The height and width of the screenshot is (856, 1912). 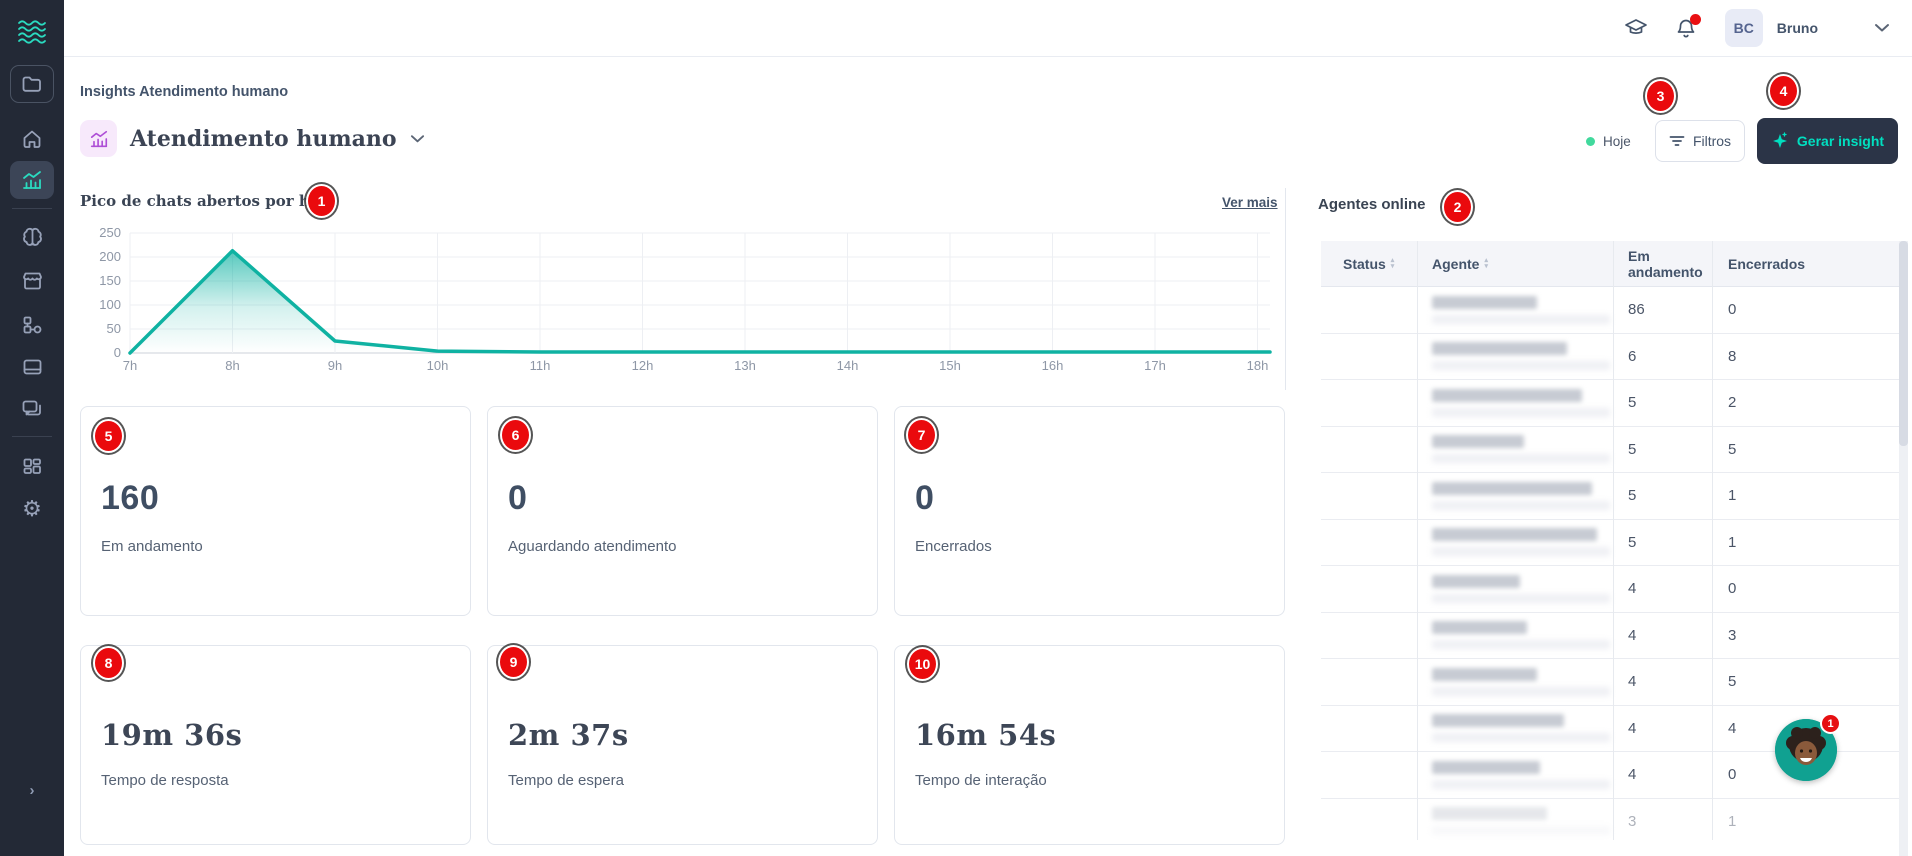 I want to click on sidebar-item-contents, so click(x=32, y=84).